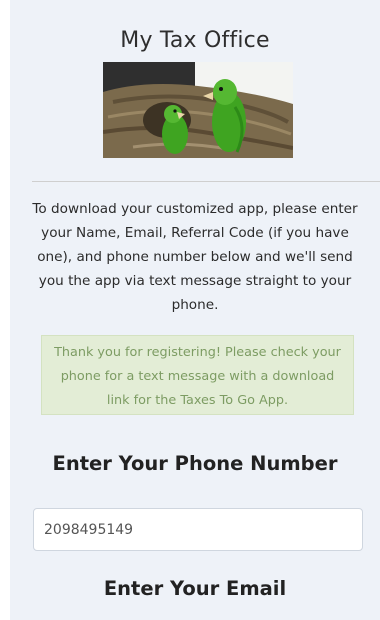 The width and height of the screenshot is (380, 620). What do you see at coordinates (195, 40) in the screenshot?
I see `page-title: My Tax Office` at bounding box center [195, 40].